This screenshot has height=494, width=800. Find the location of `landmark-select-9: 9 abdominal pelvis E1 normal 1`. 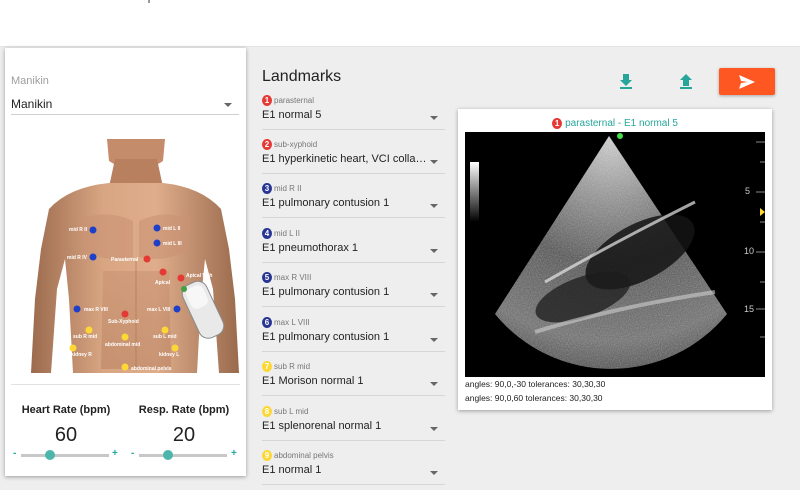

landmark-select-9: 9 abdominal pelvis E1 normal 1 is located at coordinates (353, 472).